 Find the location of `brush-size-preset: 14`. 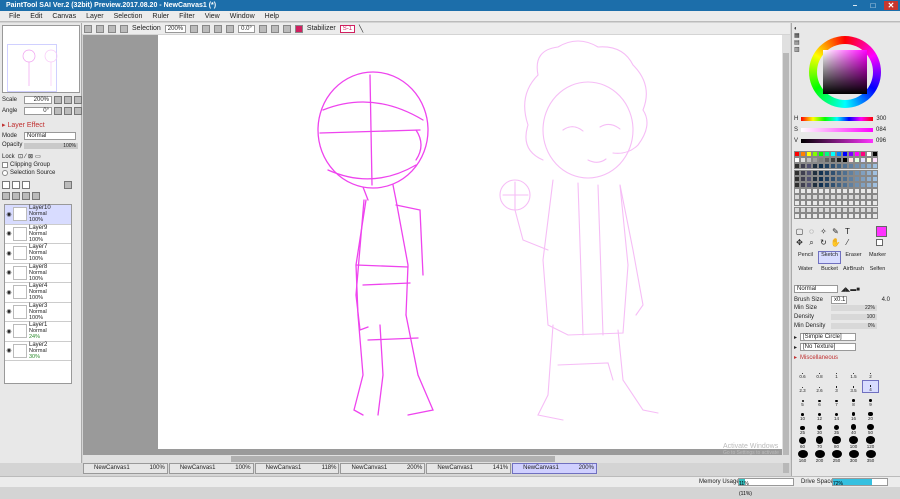

brush-size-preset: 14 is located at coordinates (836, 414).